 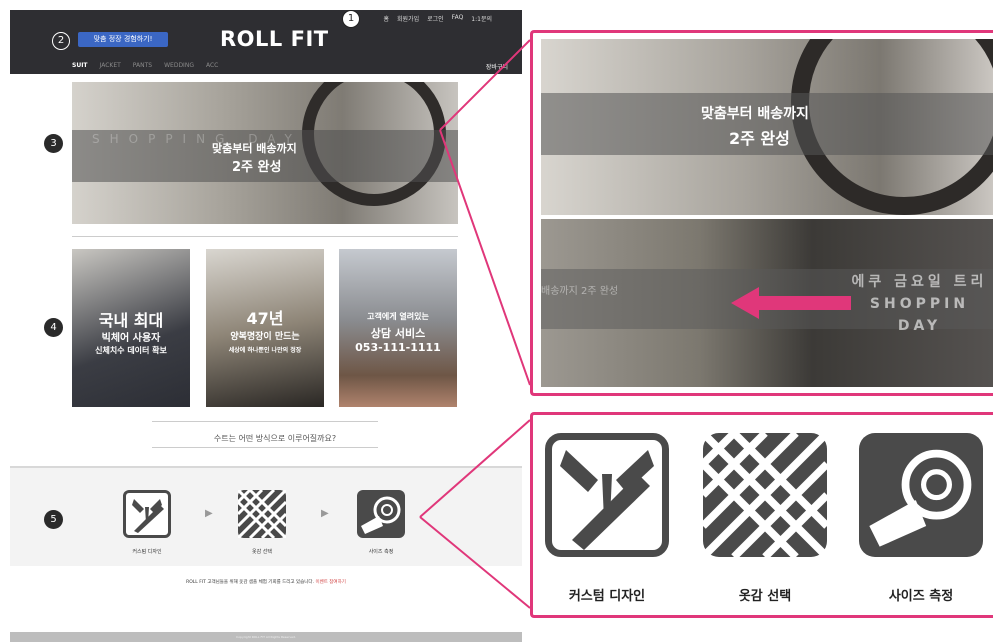 What do you see at coordinates (921, 495) in the screenshot?
I see `tape-measure-icon` at bounding box center [921, 495].